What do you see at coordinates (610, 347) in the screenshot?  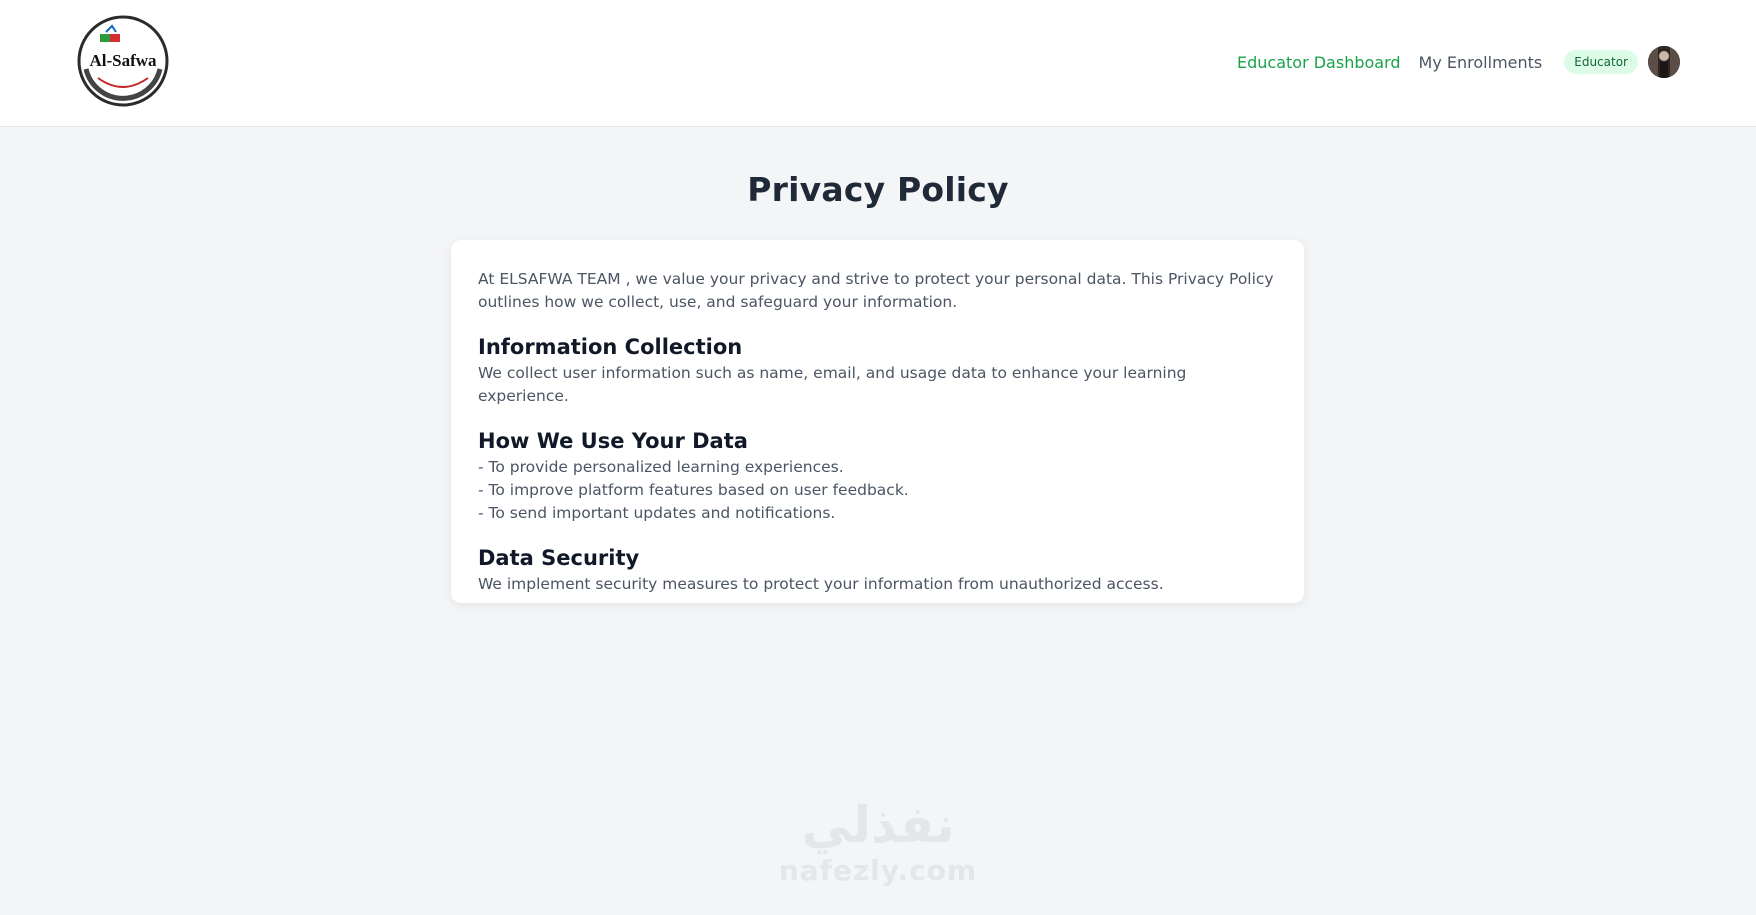 I see `section-heading: Information Collection` at bounding box center [610, 347].